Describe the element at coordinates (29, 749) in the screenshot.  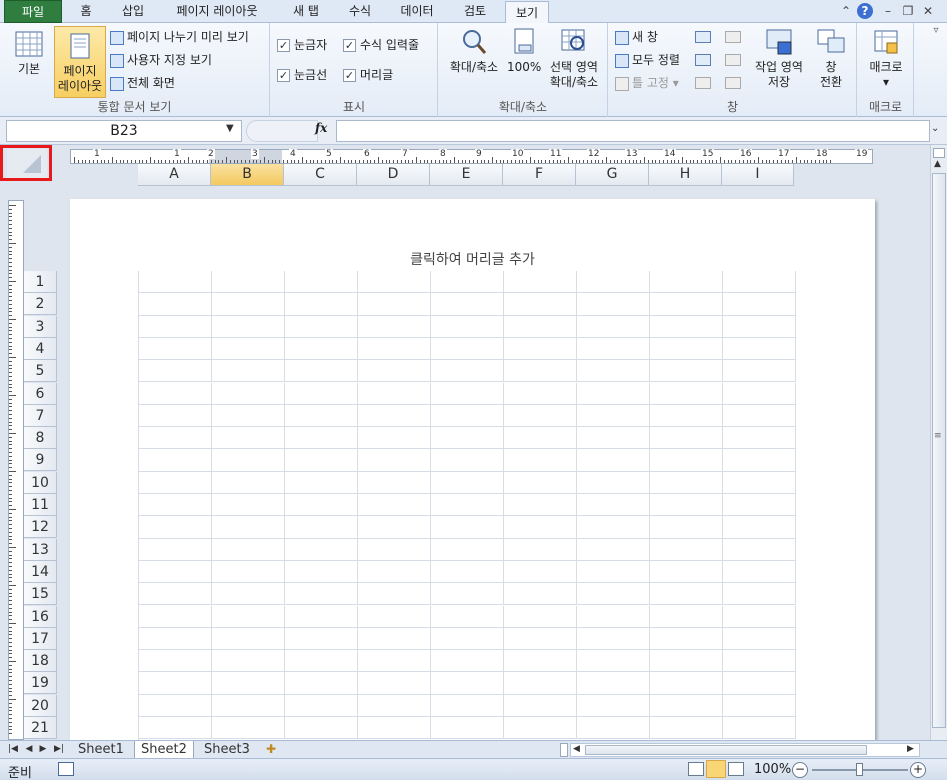
I see `prev-sheet-icon: ◀` at that location.